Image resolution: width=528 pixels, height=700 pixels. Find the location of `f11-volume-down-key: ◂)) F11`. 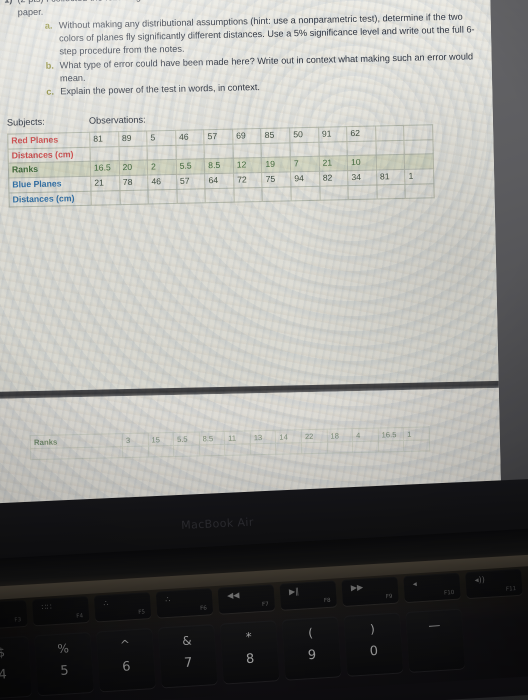

f11-volume-down-key: ◂)) F11 is located at coordinates (494, 583).